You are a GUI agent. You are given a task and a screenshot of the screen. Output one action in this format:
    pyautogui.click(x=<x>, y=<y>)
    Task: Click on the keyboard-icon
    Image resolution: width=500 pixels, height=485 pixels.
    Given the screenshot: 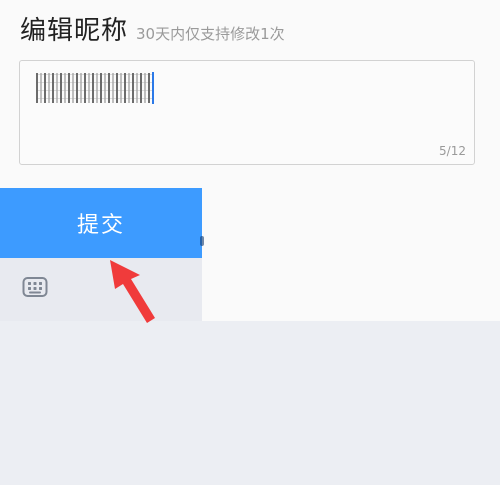 What is the action you would take?
    pyautogui.click(x=35, y=287)
    